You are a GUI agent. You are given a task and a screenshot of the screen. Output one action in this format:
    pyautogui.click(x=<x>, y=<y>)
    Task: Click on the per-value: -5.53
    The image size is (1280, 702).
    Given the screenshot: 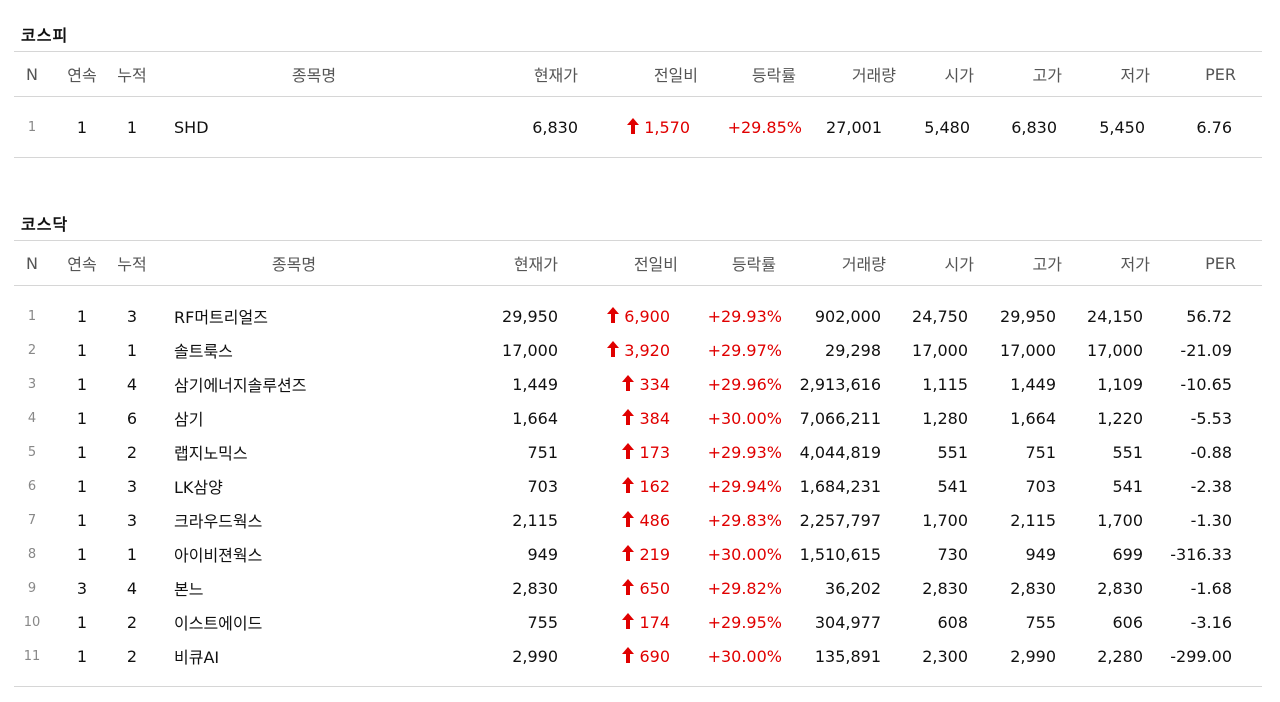 What is the action you would take?
    pyautogui.click(x=1211, y=418)
    